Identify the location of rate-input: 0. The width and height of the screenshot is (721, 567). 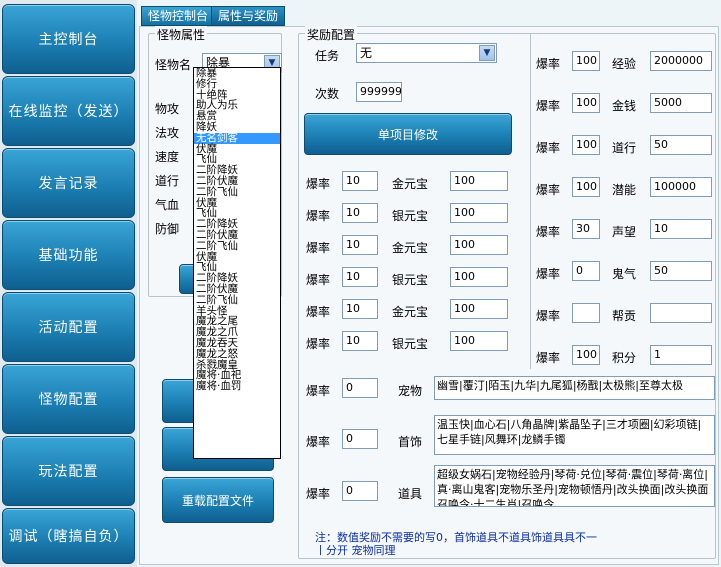
(586, 271).